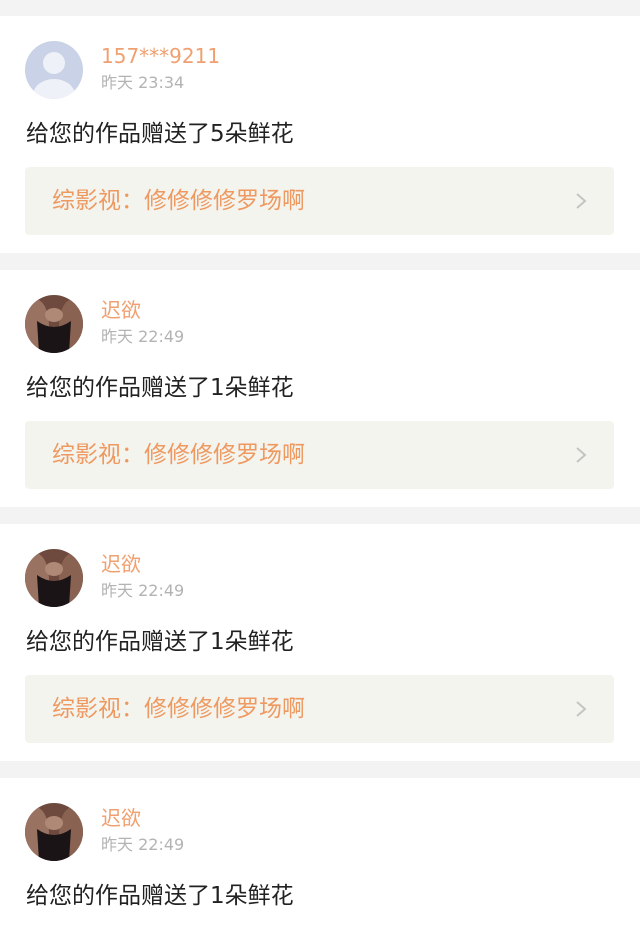 Image resolution: width=640 pixels, height=925 pixels. I want to click on gift-message: 给您的作品赠送了5朵鲜花, so click(160, 134).